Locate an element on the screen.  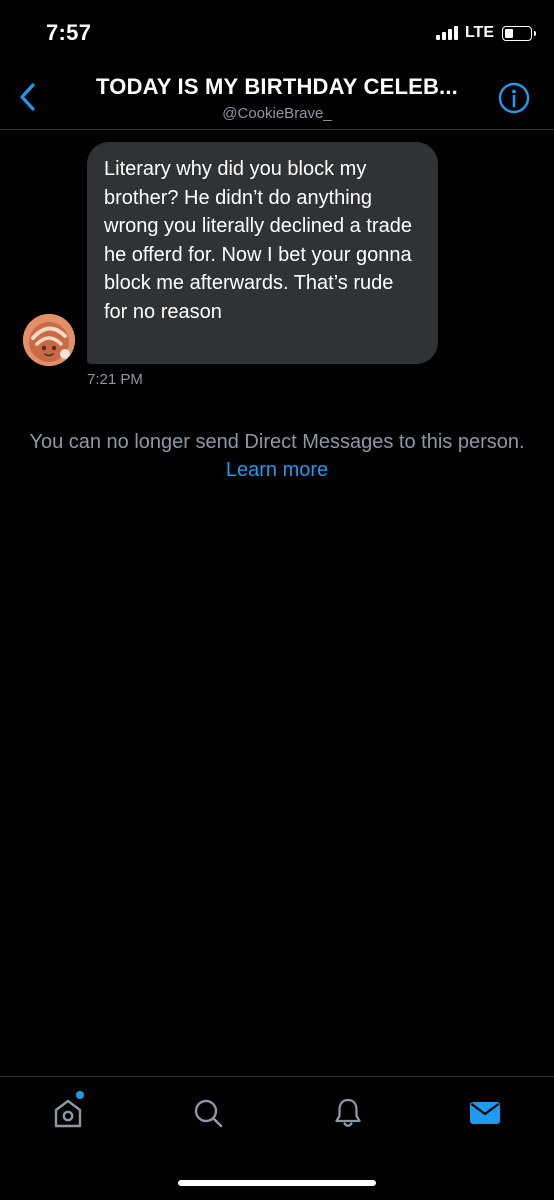
status-bar: 7:57 LTE is located at coordinates (277, 30).